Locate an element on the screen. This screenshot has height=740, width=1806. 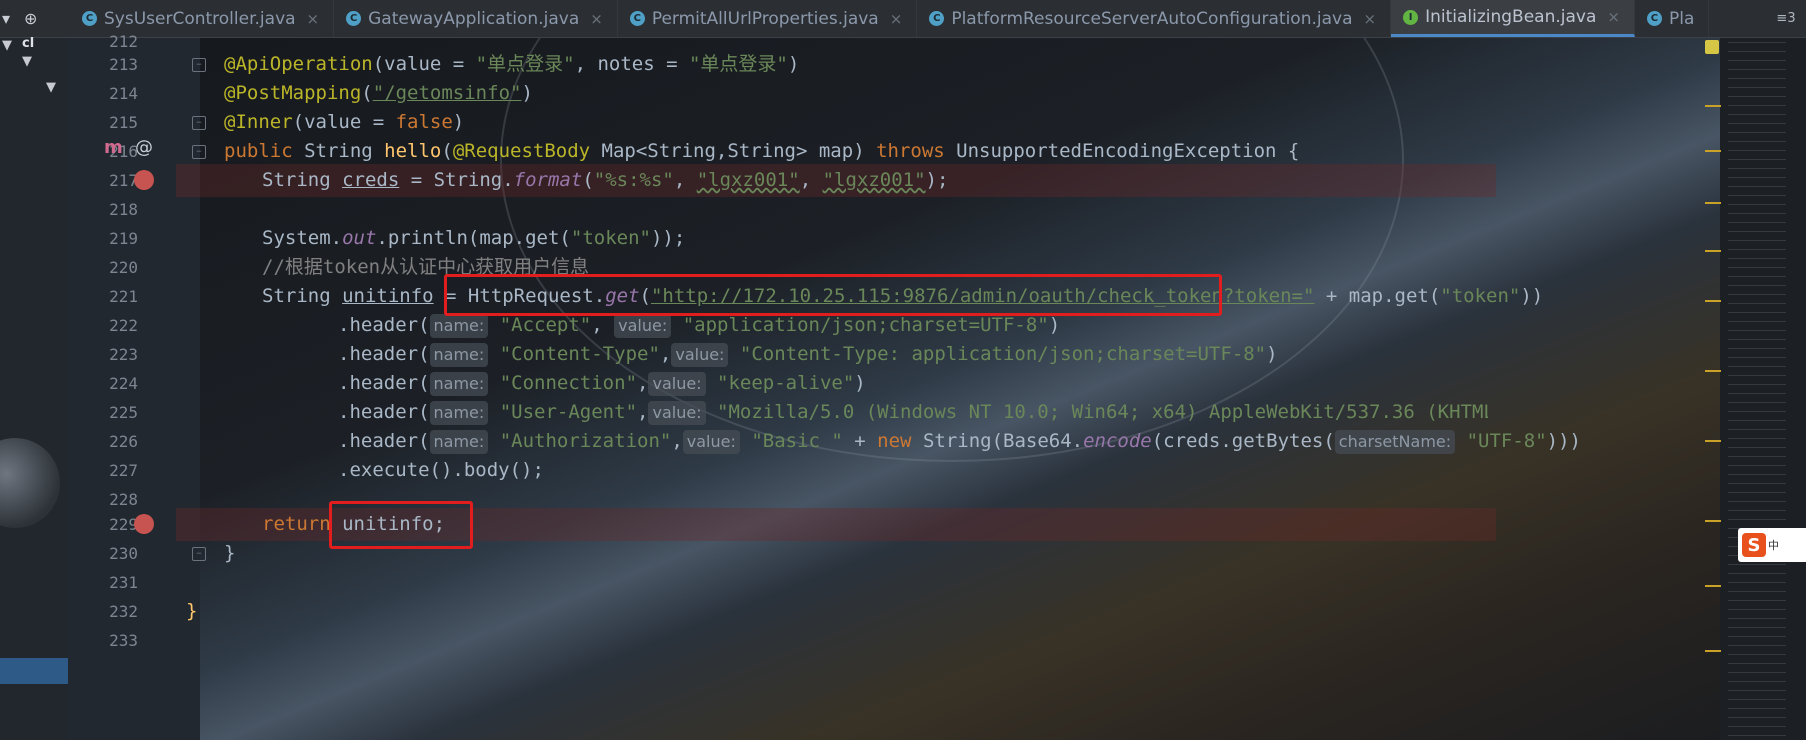
line-number: 233 is located at coordinates (123, 640).